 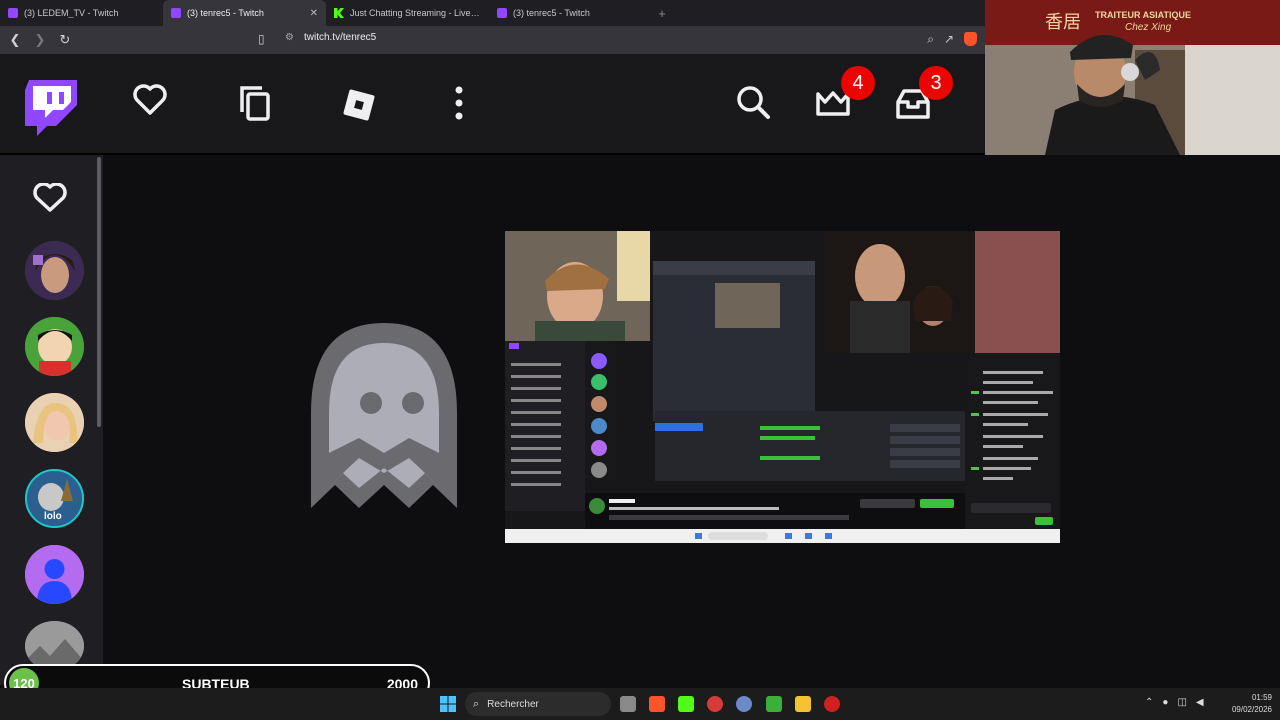 What do you see at coordinates (662, 13) in the screenshot?
I see `new-tab-button: +` at bounding box center [662, 13].